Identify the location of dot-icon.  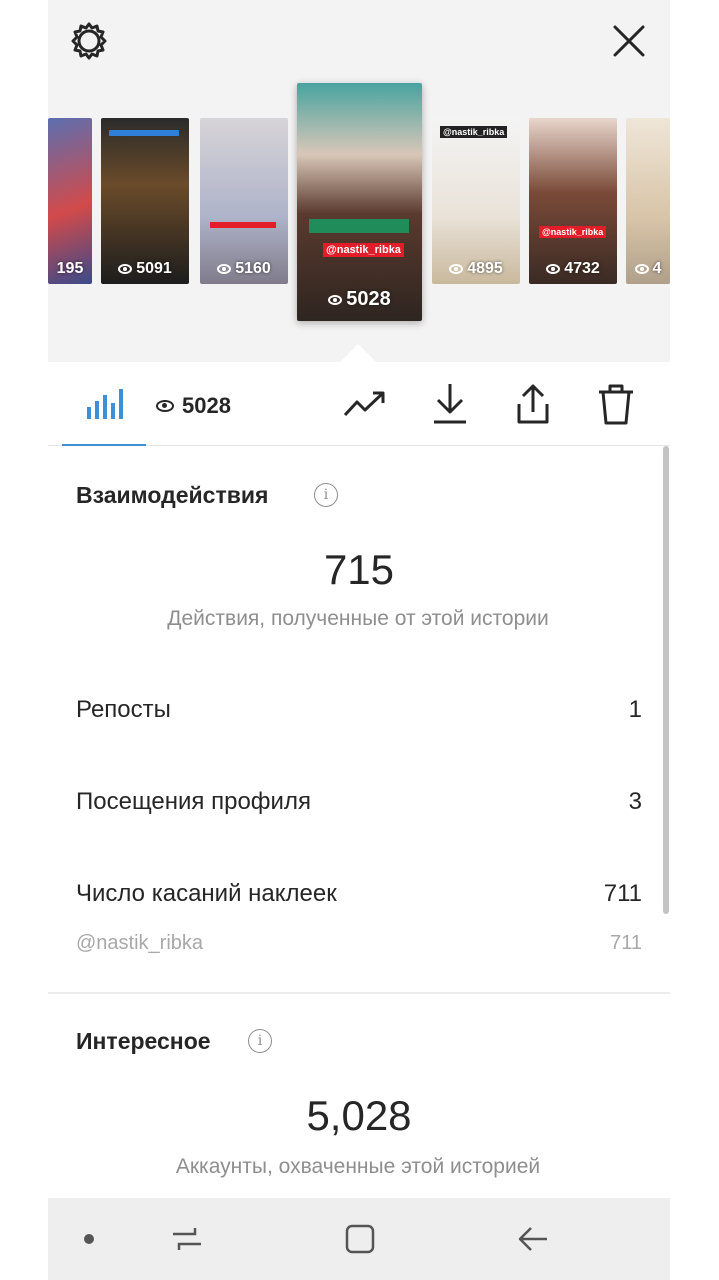
(89, 1239).